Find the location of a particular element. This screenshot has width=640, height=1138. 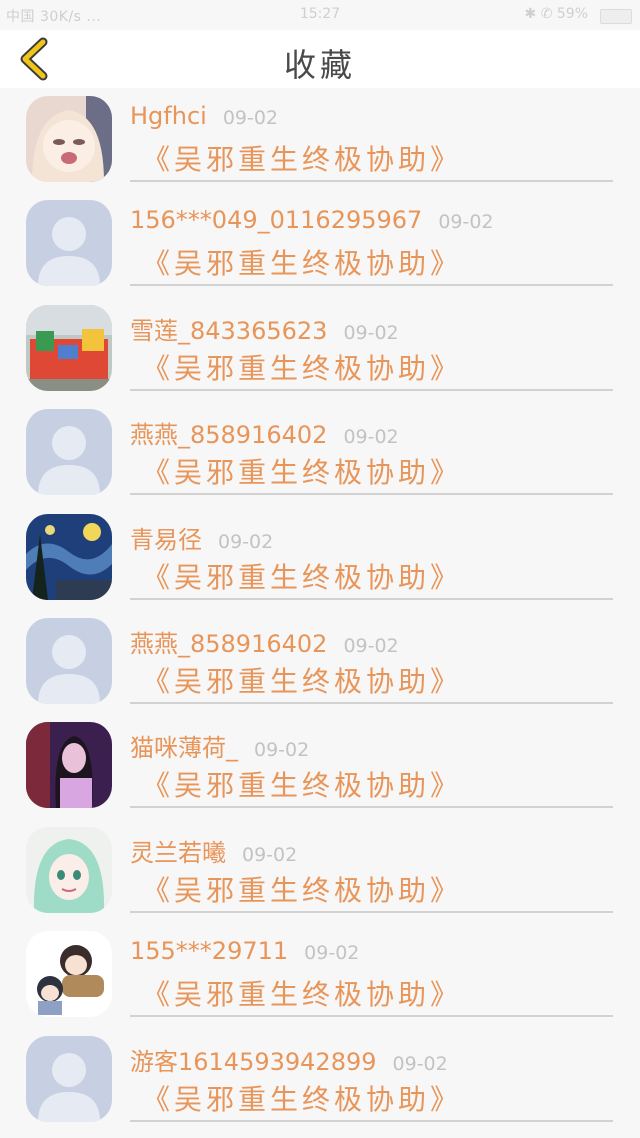

user-name: 猫咪薄荷_ is located at coordinates (184, 748).